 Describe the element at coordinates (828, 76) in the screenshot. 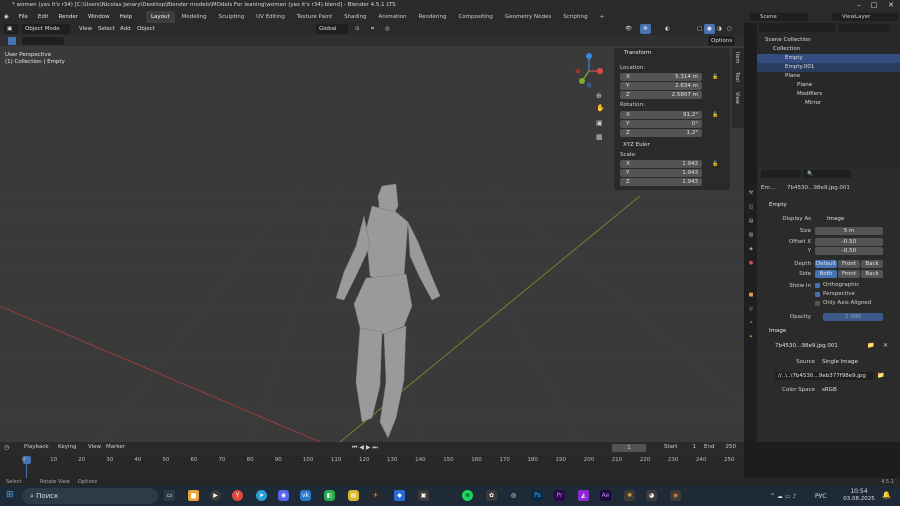

I see `outliner-item-plane: Plane` at that location.